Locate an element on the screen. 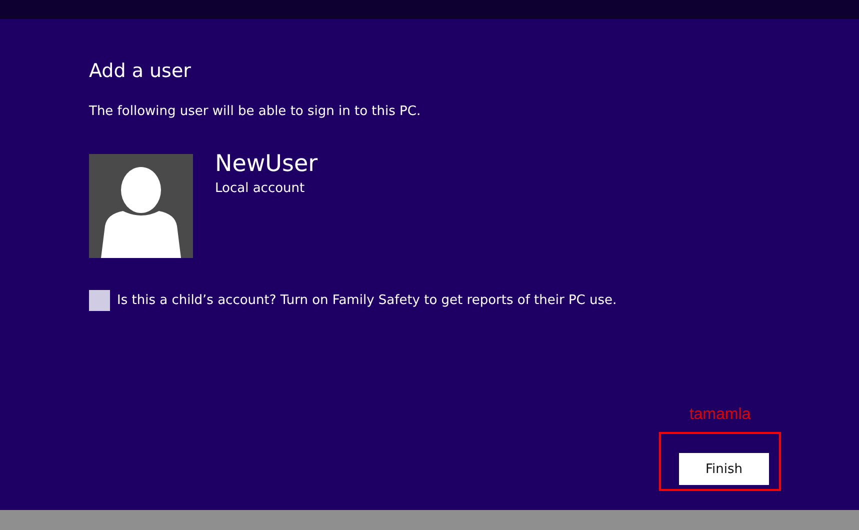  annotation-label: tamamla is located at coordinates (720, 415).